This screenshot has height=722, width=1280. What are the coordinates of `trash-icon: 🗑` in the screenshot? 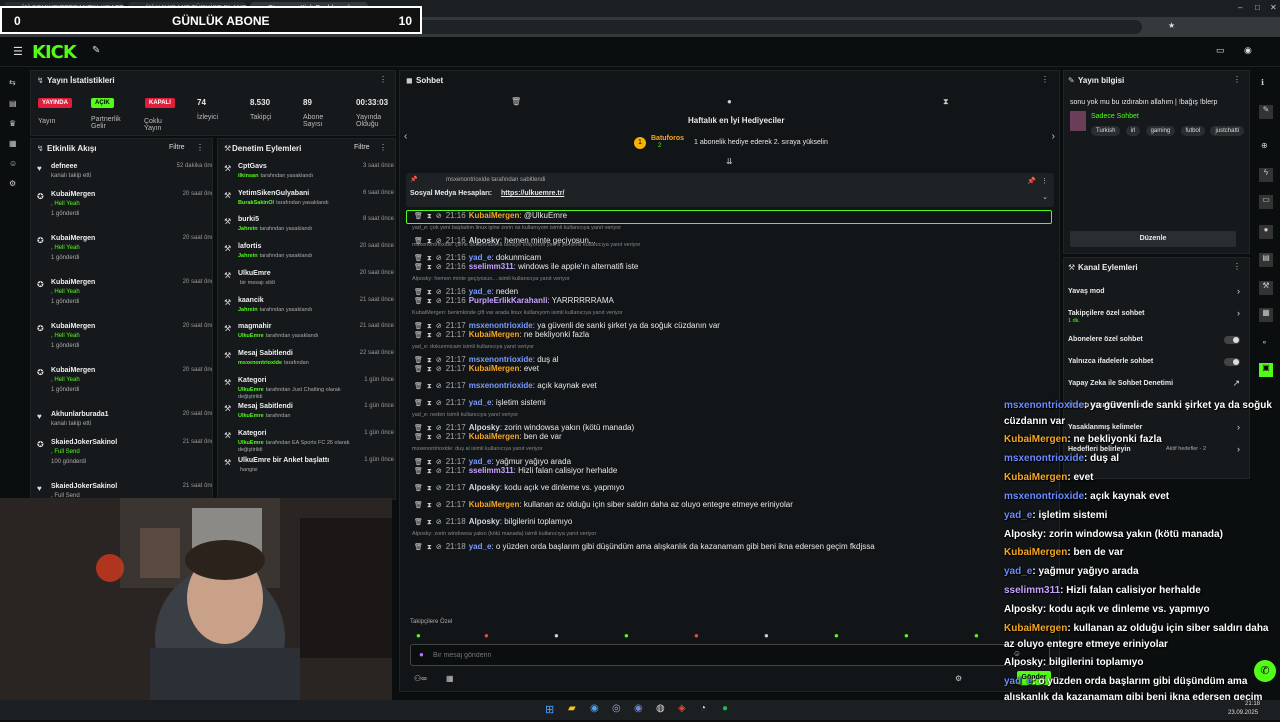 It's located at (516, 101).